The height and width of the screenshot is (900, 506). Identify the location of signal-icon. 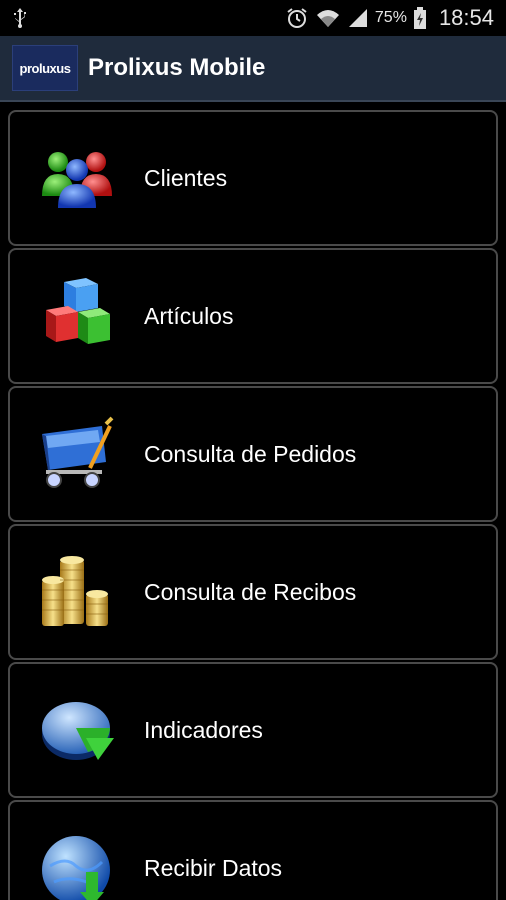
(358, 18).